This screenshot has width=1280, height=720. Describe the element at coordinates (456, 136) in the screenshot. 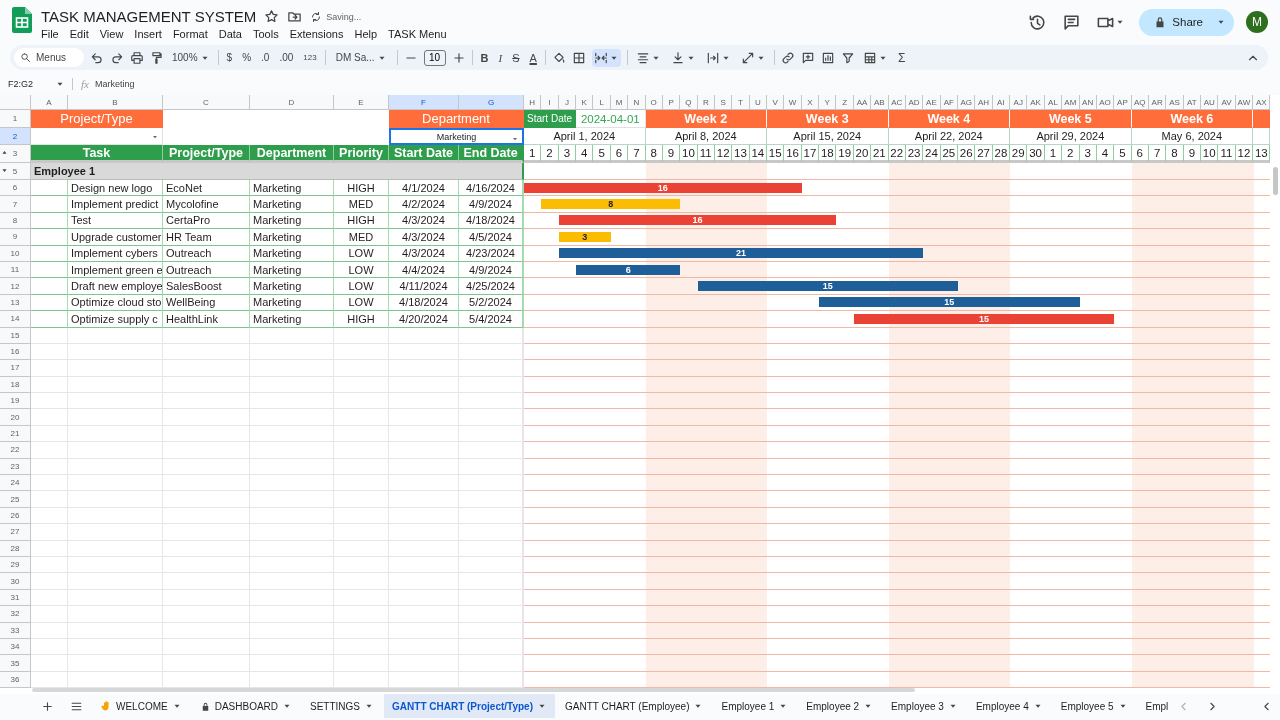

I see `dropdown-field: Marketing` at that location.